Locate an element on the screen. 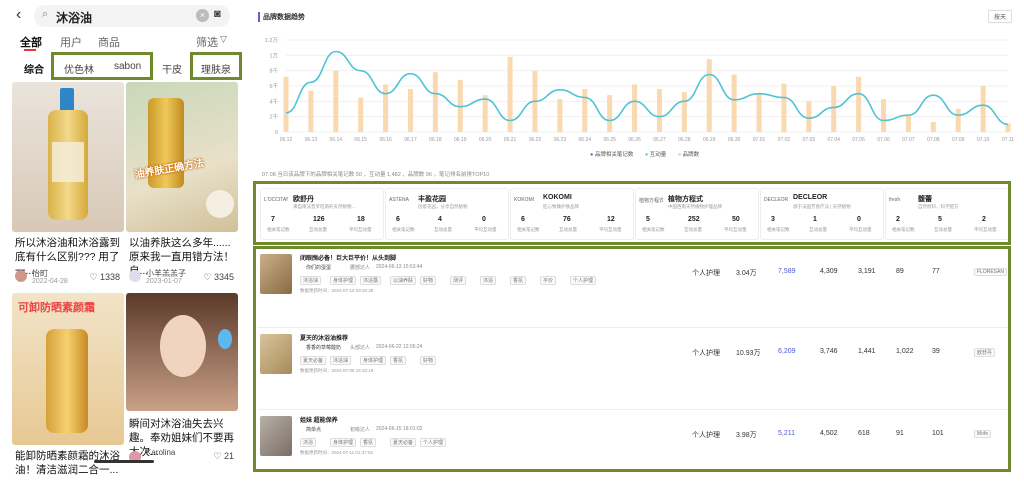 This screenshot has width=1024, height=481. card-likes: ♡ 21 is located at coordinates (223, 456).